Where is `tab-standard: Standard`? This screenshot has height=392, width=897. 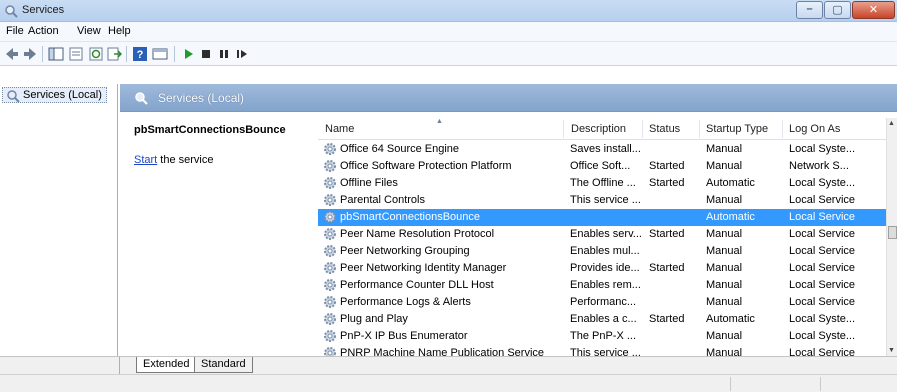
tab-standard: Standard is located at coordinates (223, 365).